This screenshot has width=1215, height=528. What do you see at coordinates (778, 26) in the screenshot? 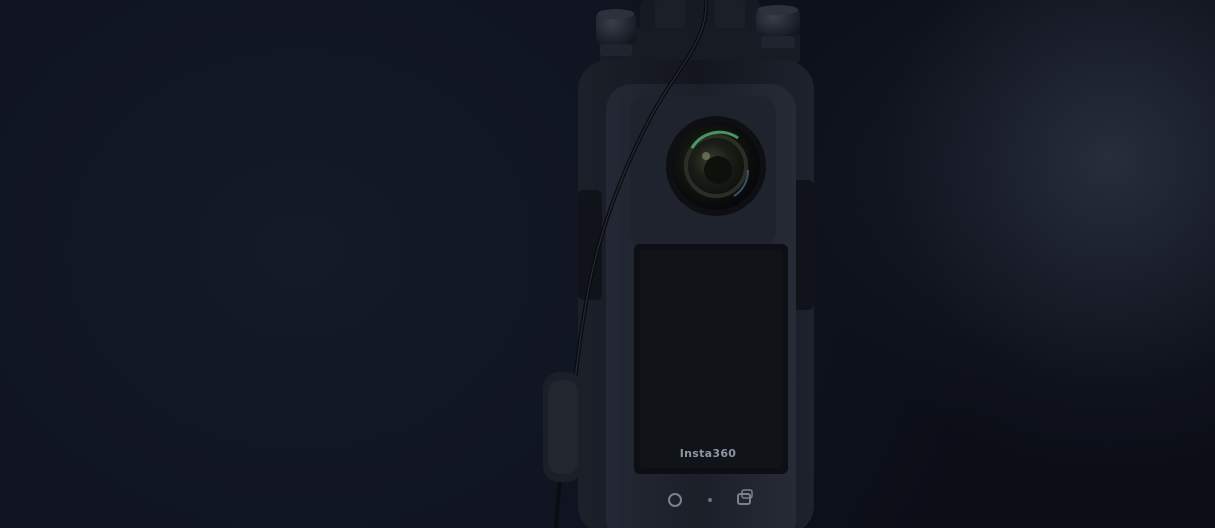
I see `right-knob` at bounding box center [778, 26].